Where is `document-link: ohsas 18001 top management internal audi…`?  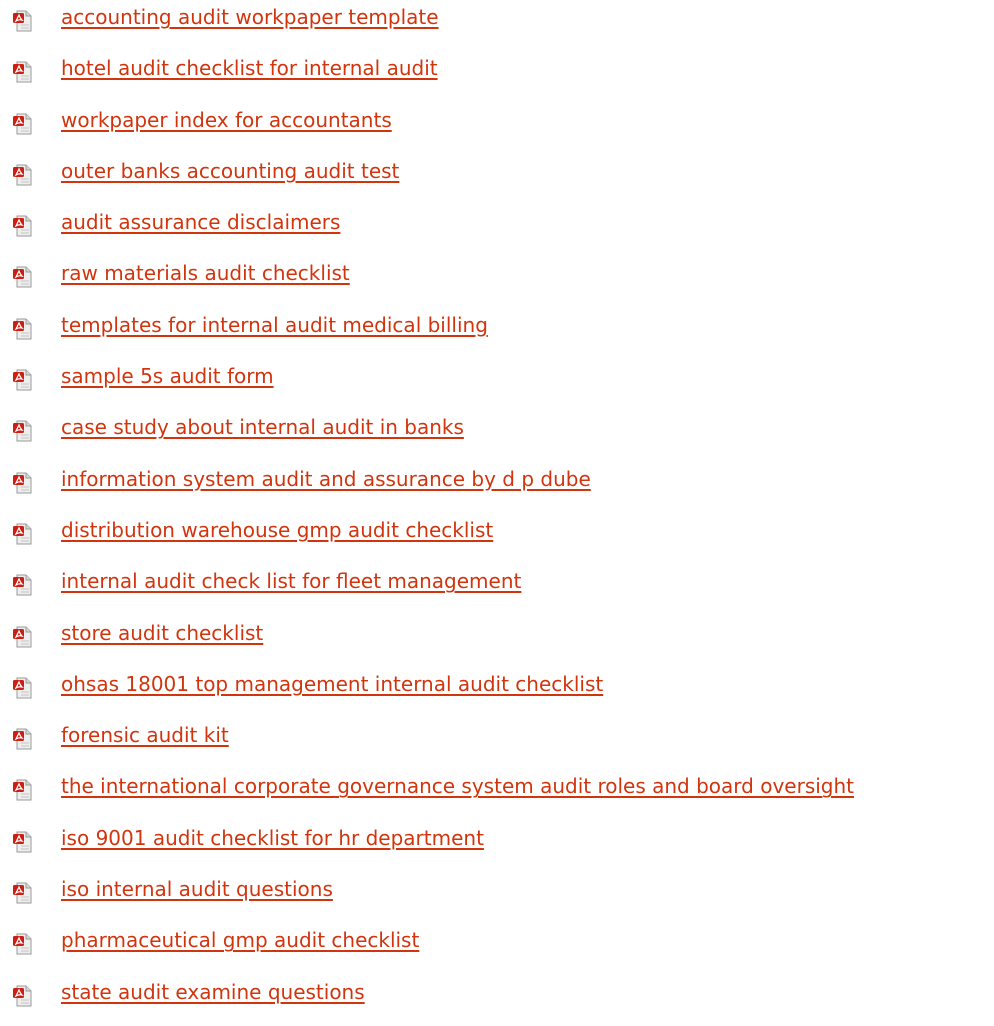
document-link: ohsas 18001 top management internal audi… is located at coordinates (332, 684).